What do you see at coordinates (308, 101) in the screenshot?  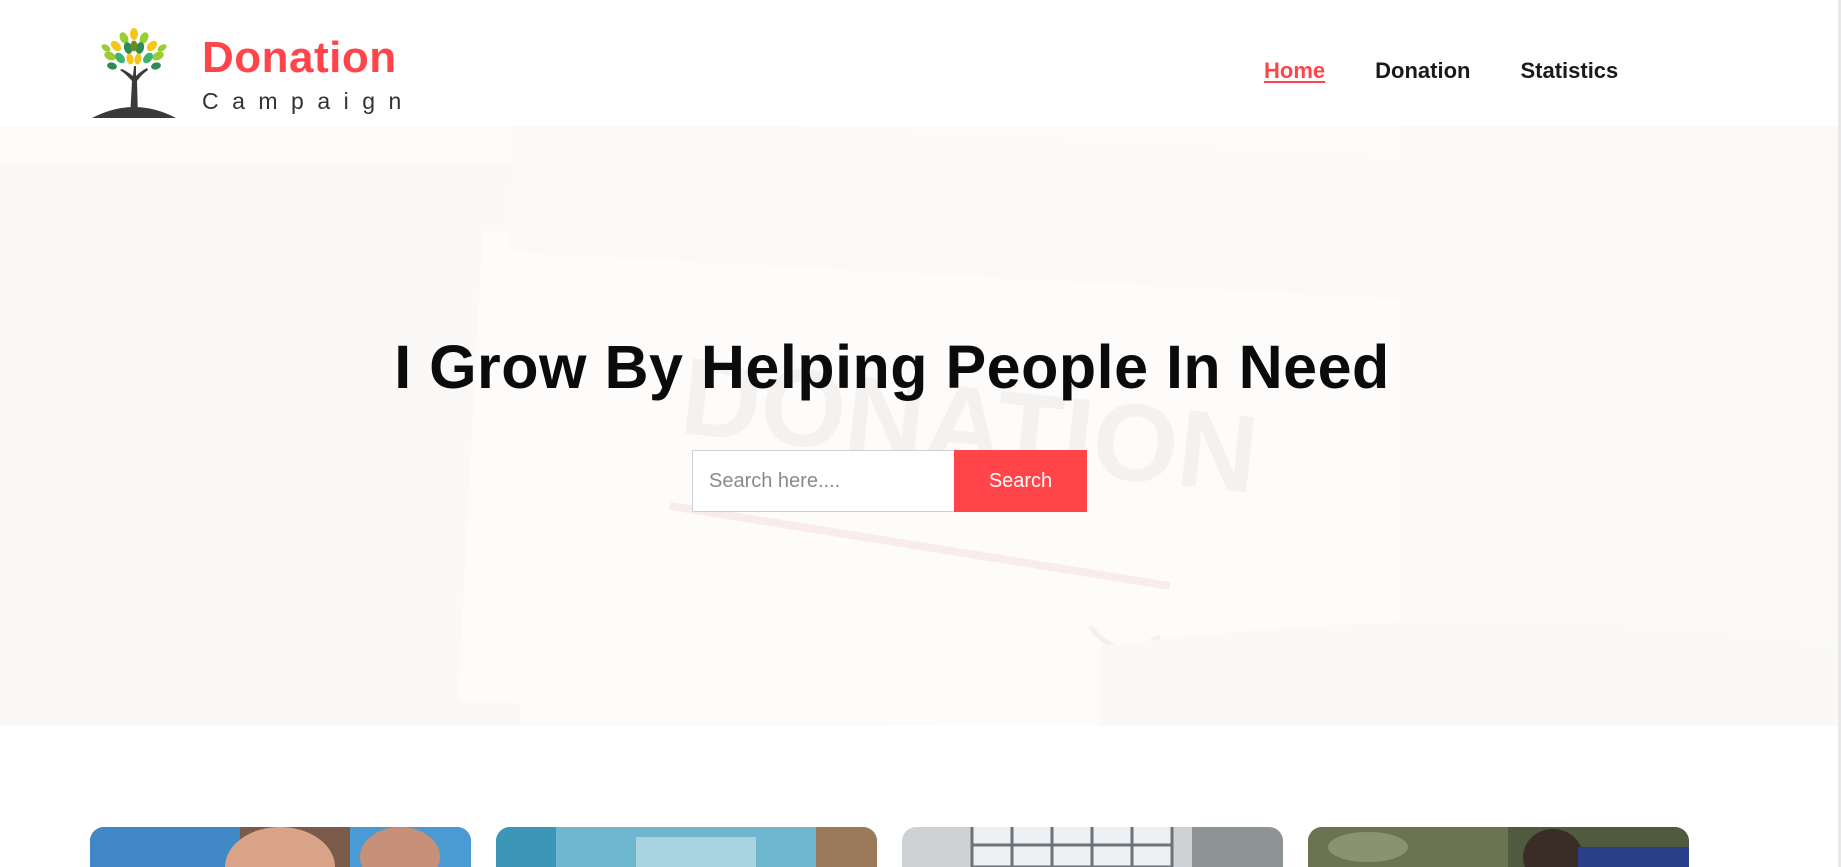 I see `brand-subtitle: Campaign` at bounding box center [308, 101].